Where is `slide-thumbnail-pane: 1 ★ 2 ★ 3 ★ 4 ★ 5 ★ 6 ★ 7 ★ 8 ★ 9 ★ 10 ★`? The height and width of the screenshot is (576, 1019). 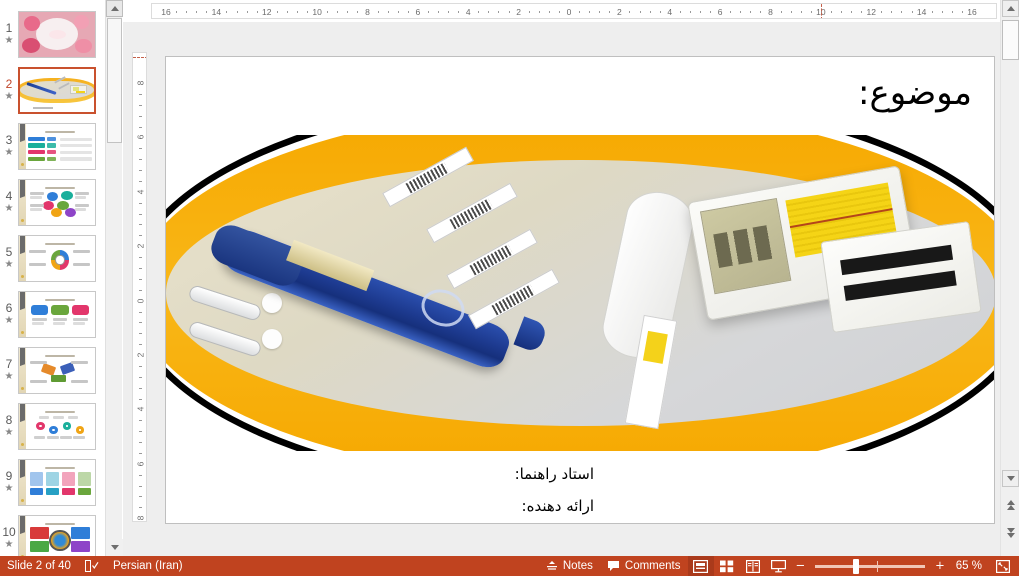 slide-thumbnail-pane: 1 ★ 2 ★ 3 ★ 4 ★ 5 ★ 6 ★ 7 ★ 8 ★ 9 ★ 10 ★ is located at coordinates (52, 278).